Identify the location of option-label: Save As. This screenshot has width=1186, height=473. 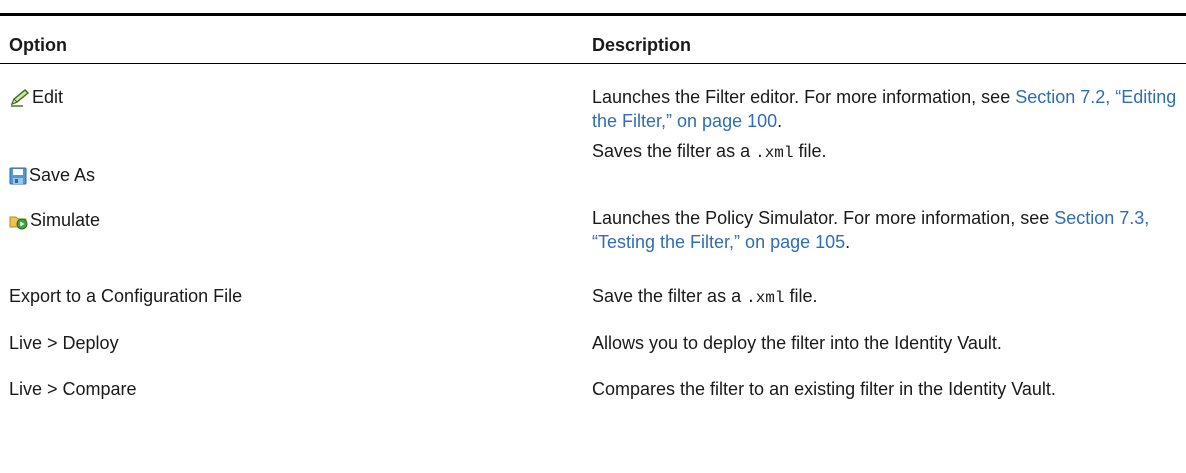
(62, 175).